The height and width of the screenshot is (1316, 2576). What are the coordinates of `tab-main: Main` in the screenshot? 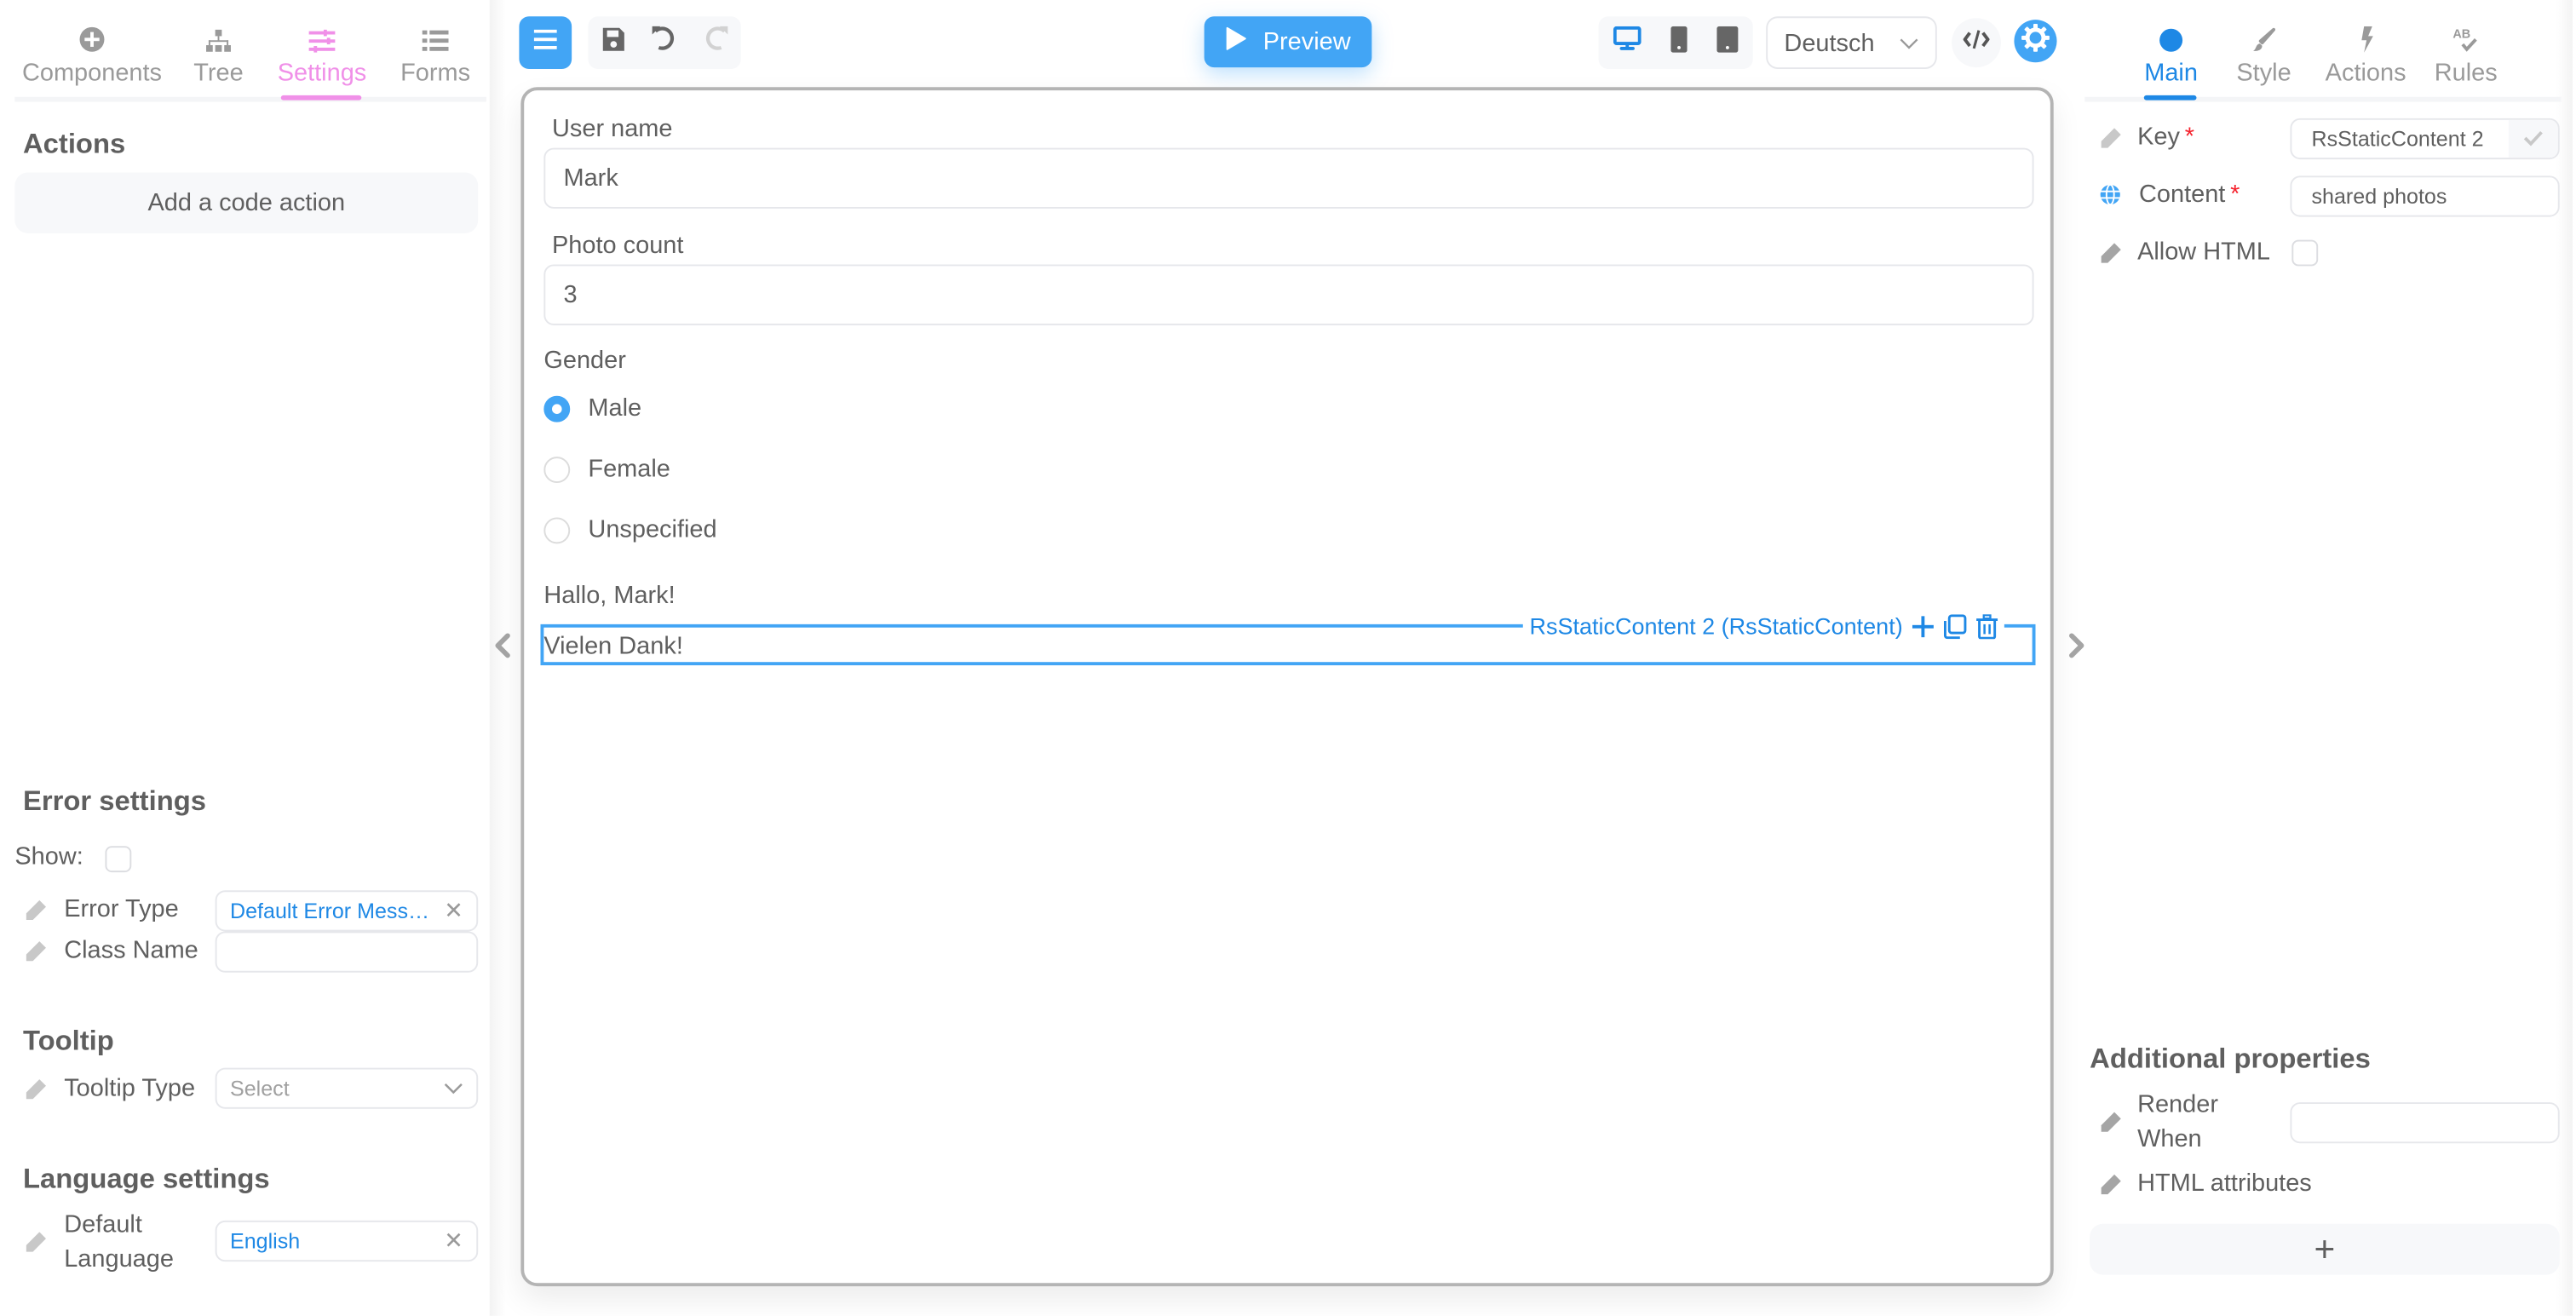 It's located at (2171, 53).